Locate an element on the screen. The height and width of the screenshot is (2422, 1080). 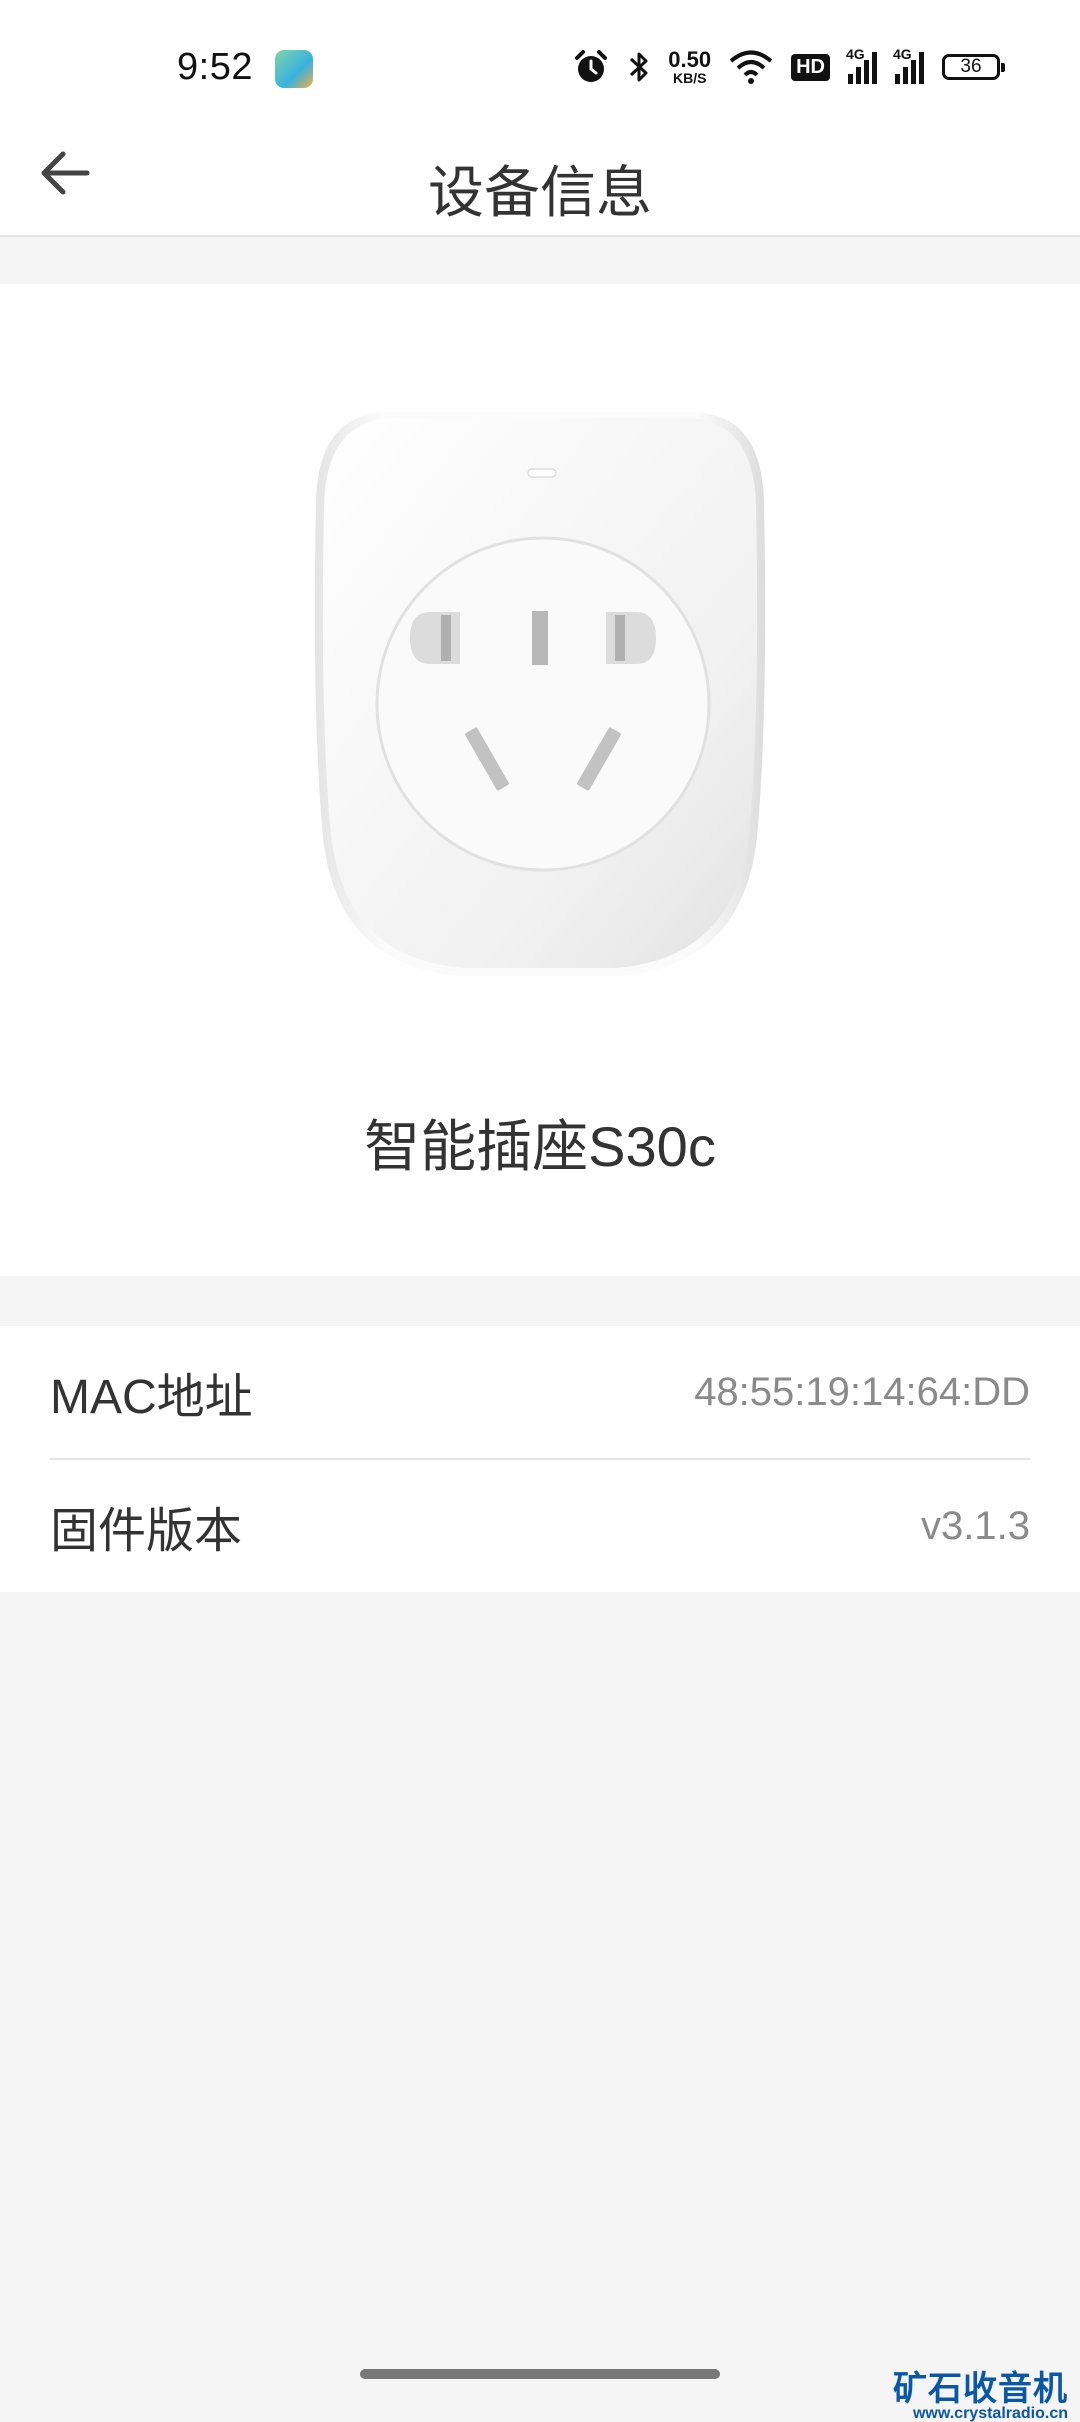
watermark-url: www.crystalradio.cn is located at coordinates (990, 2413).